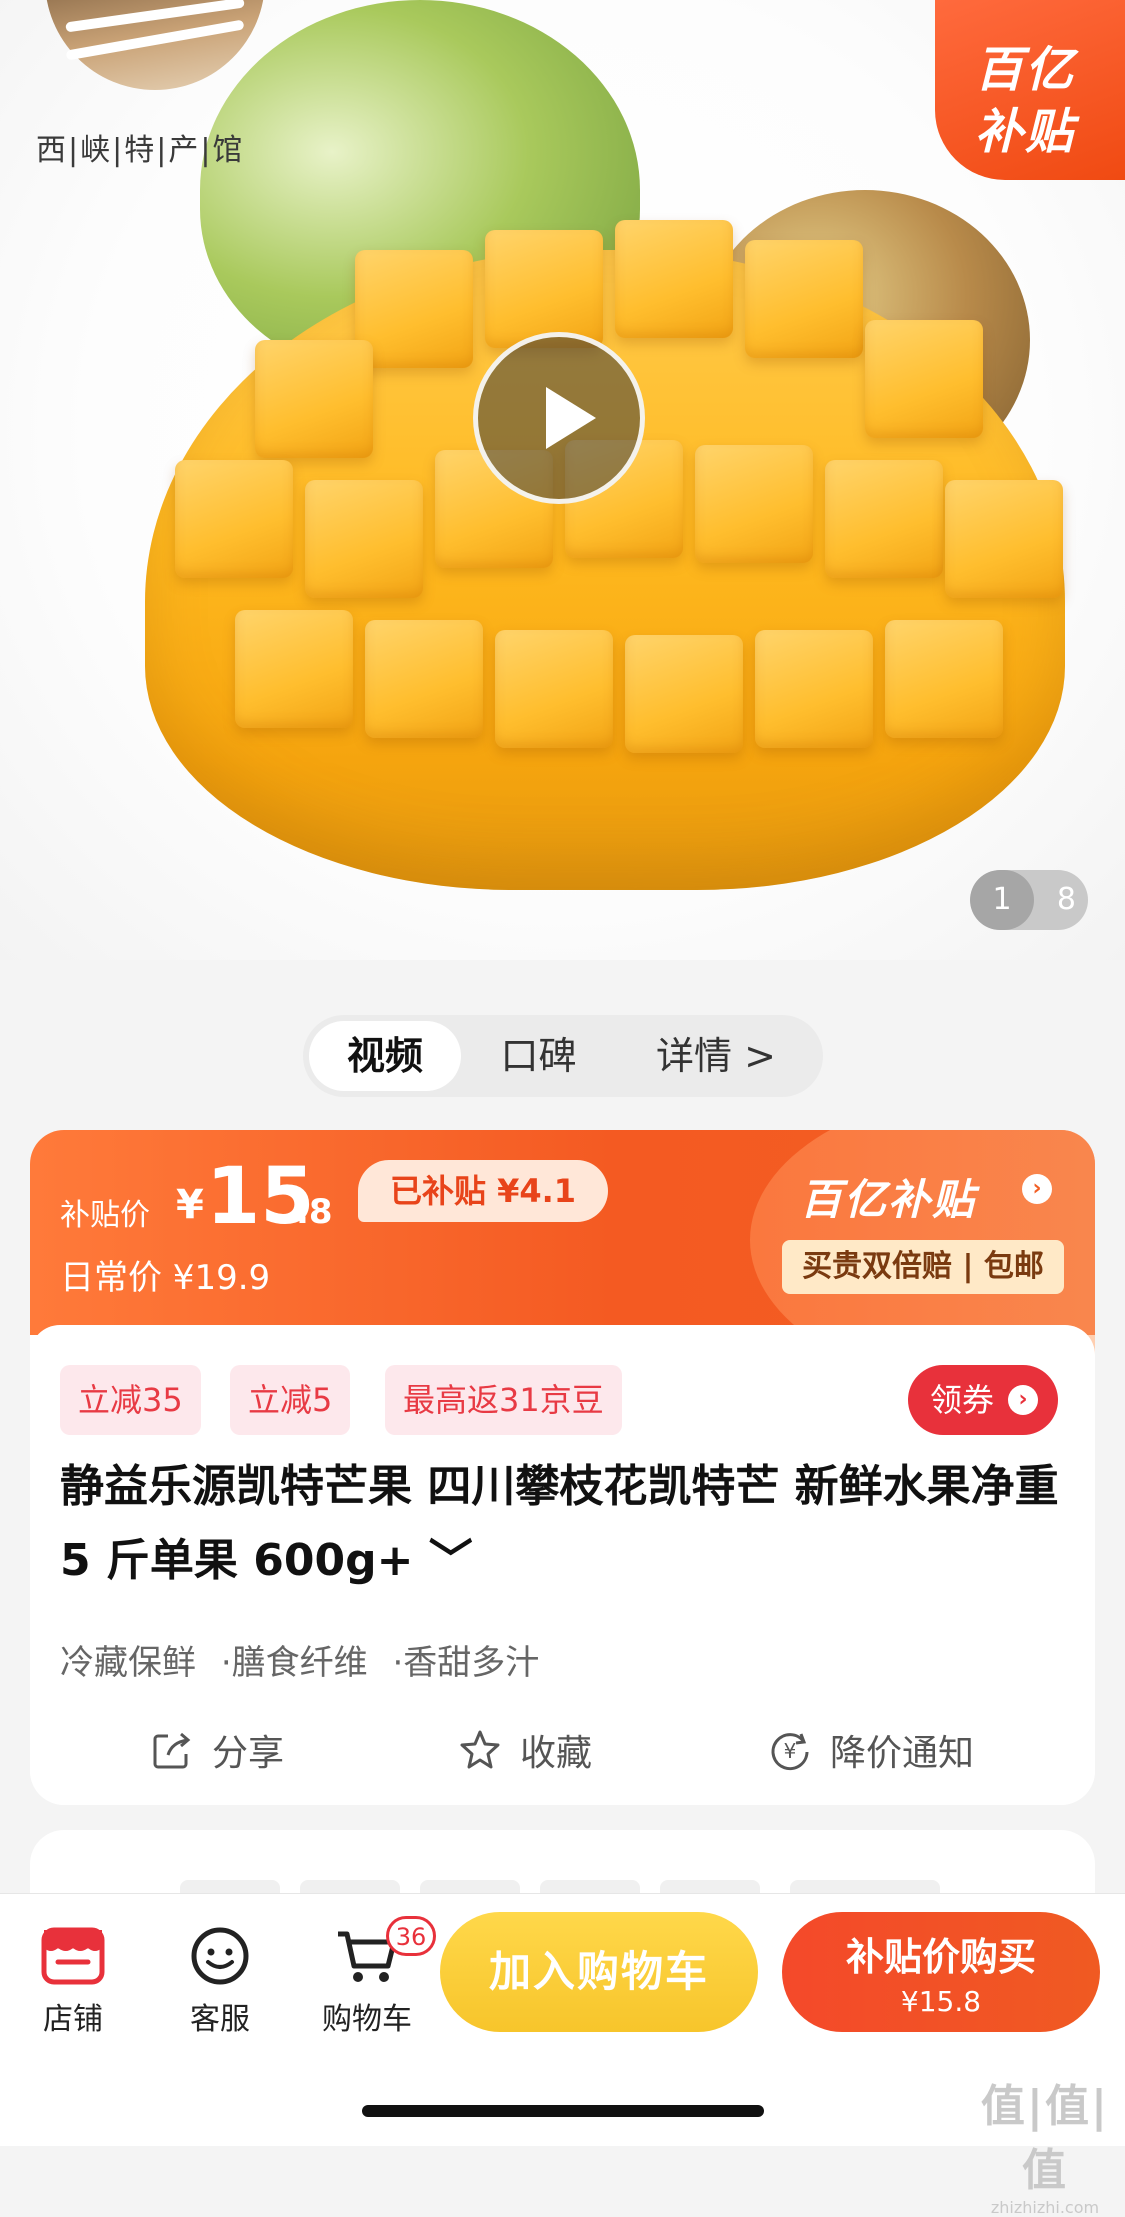  What do you see at coordinates (290, 1400) in the screenshot?
I see `coupon-tag: 立减5` at bounding box center [290, 1400].